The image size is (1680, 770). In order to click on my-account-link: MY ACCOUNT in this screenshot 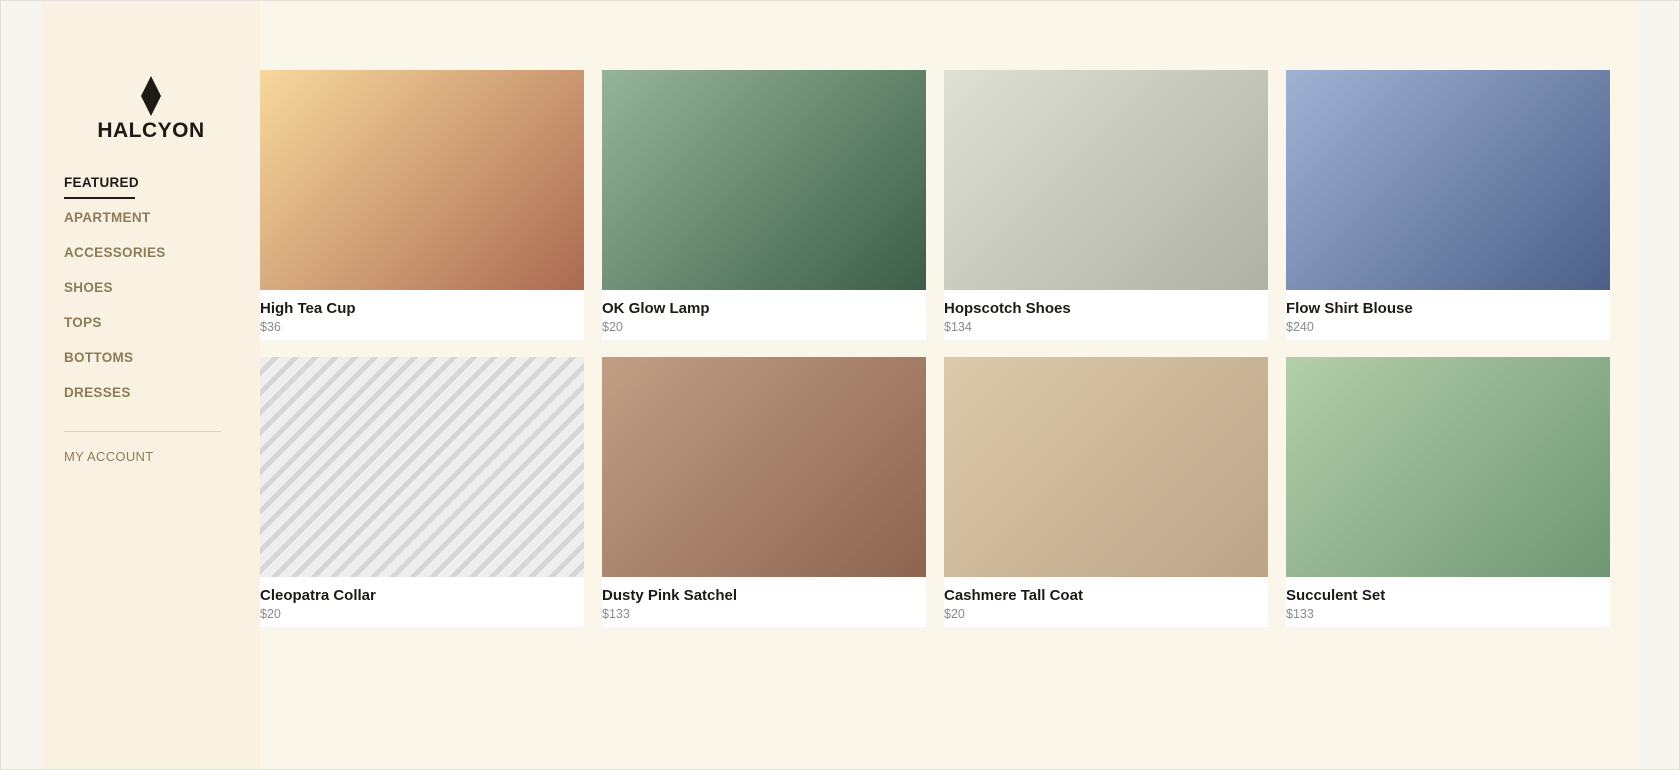, I will do `click(108, 456)`.